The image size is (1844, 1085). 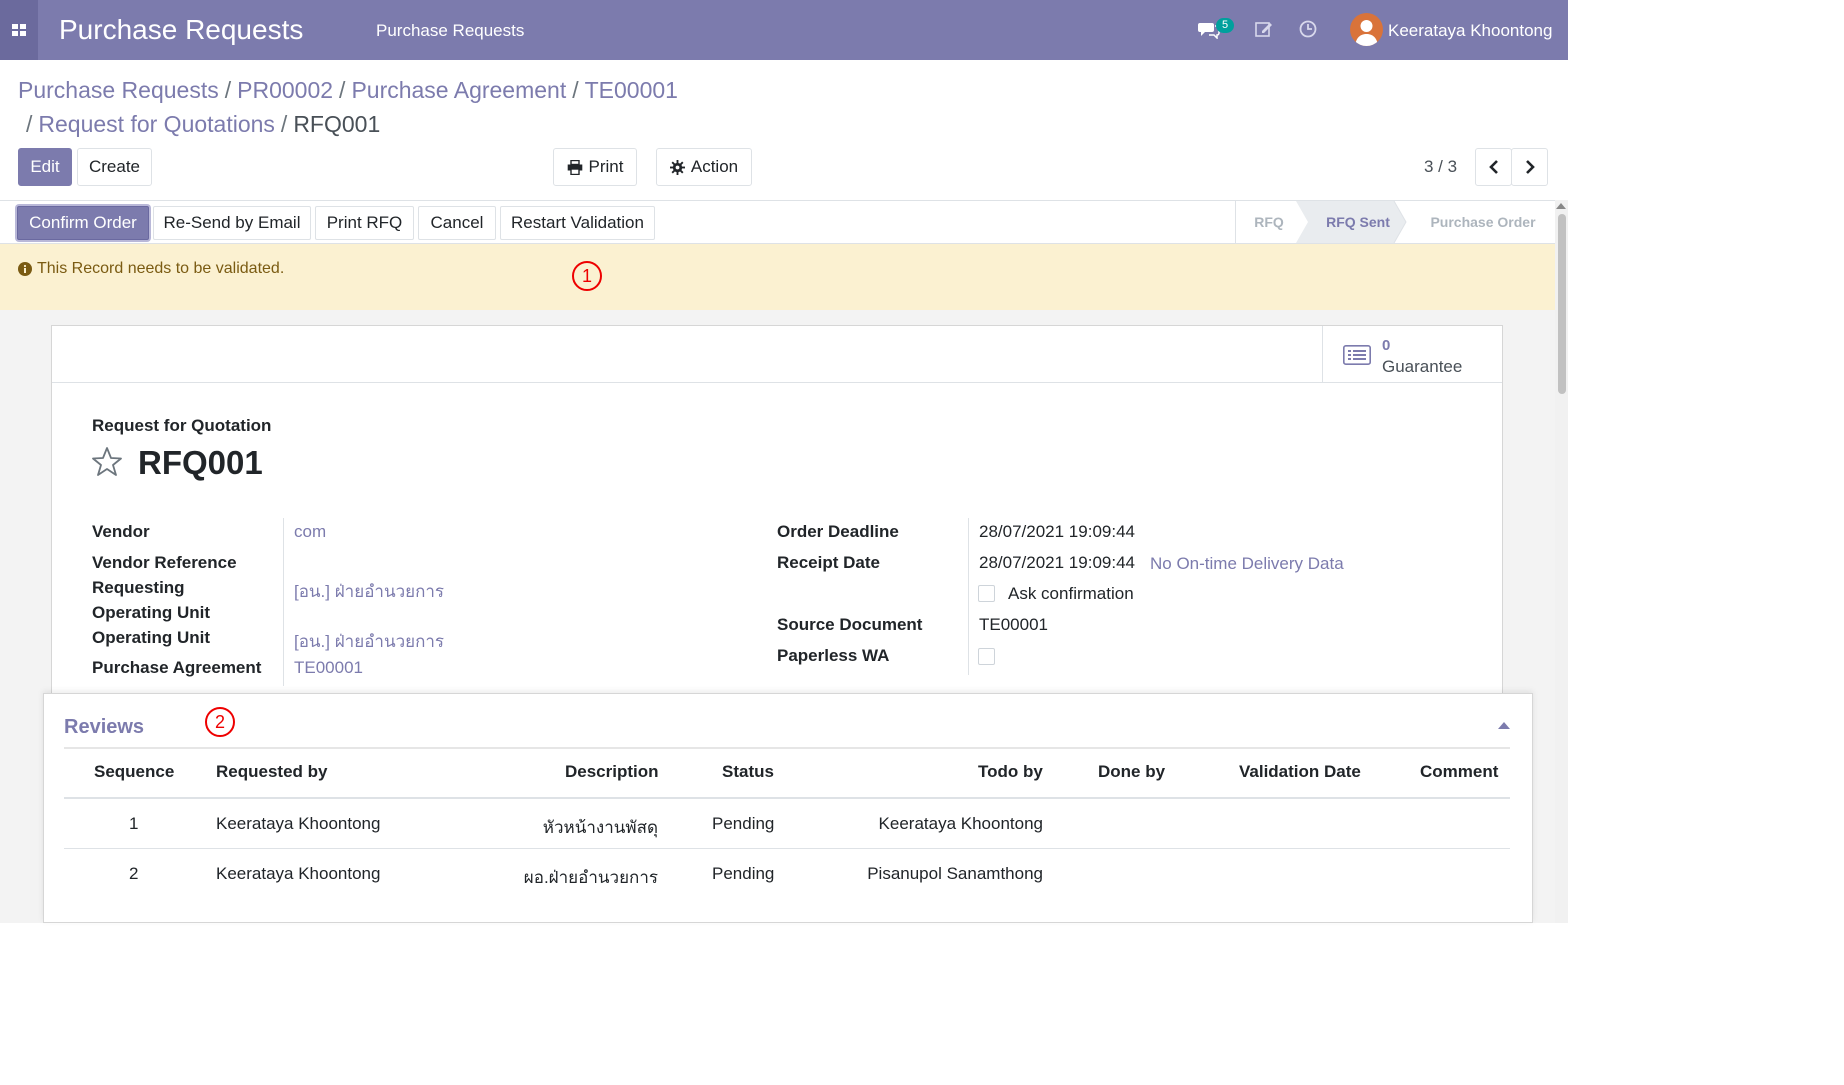 What do you see at coordinates (182, 425) in the screenshot?
I see `document-type-label: Request for Quotation` at bounding box center [182, 425].